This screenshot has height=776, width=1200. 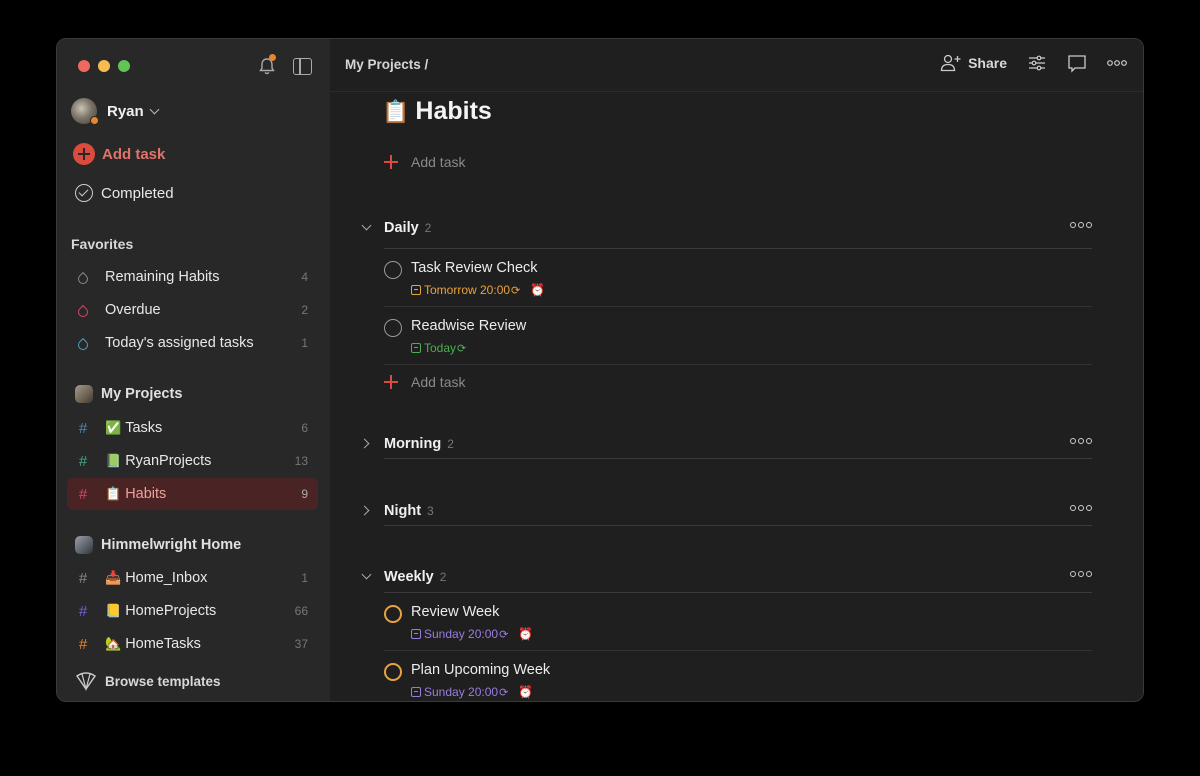 I want to click on project-emoji: 📗, so click(x=113, y=460).